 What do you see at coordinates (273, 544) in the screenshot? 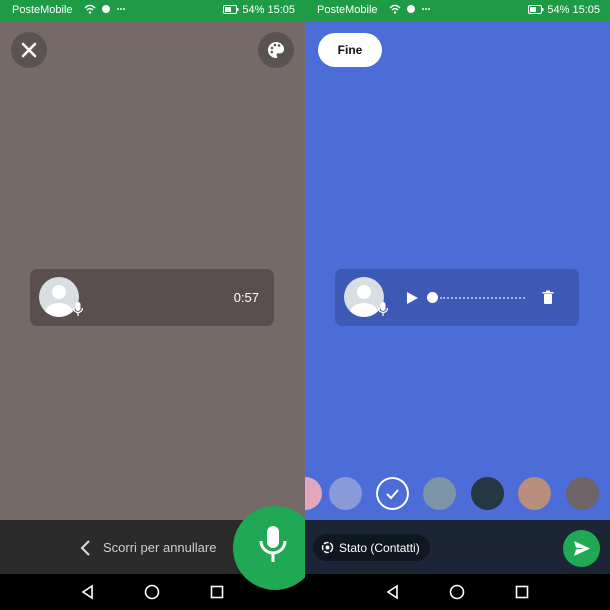
I see `microphone-icon` at bounding box center [273, 544].